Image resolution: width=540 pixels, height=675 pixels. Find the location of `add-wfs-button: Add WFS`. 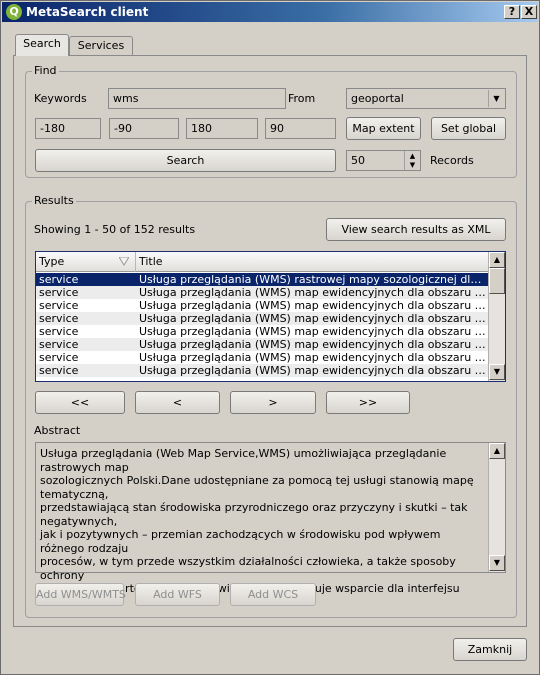

add-wfs-button: Add WFS is located at coordinates (177, 594).